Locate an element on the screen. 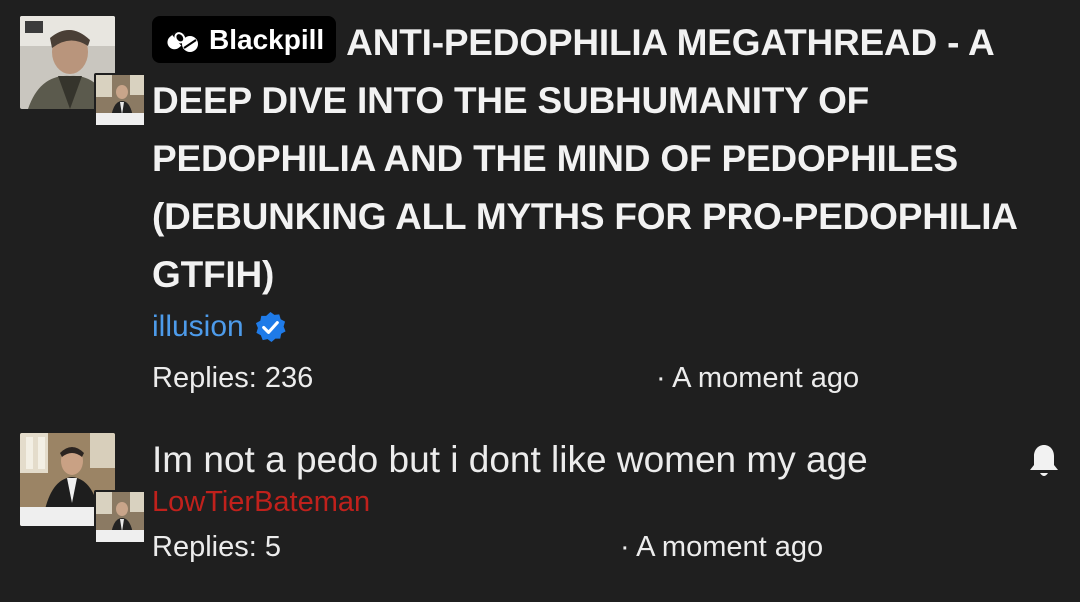 The height and width of the screenshot is (602, 1080). author-name: LowTierBateman is located at coordinates (261, 502).